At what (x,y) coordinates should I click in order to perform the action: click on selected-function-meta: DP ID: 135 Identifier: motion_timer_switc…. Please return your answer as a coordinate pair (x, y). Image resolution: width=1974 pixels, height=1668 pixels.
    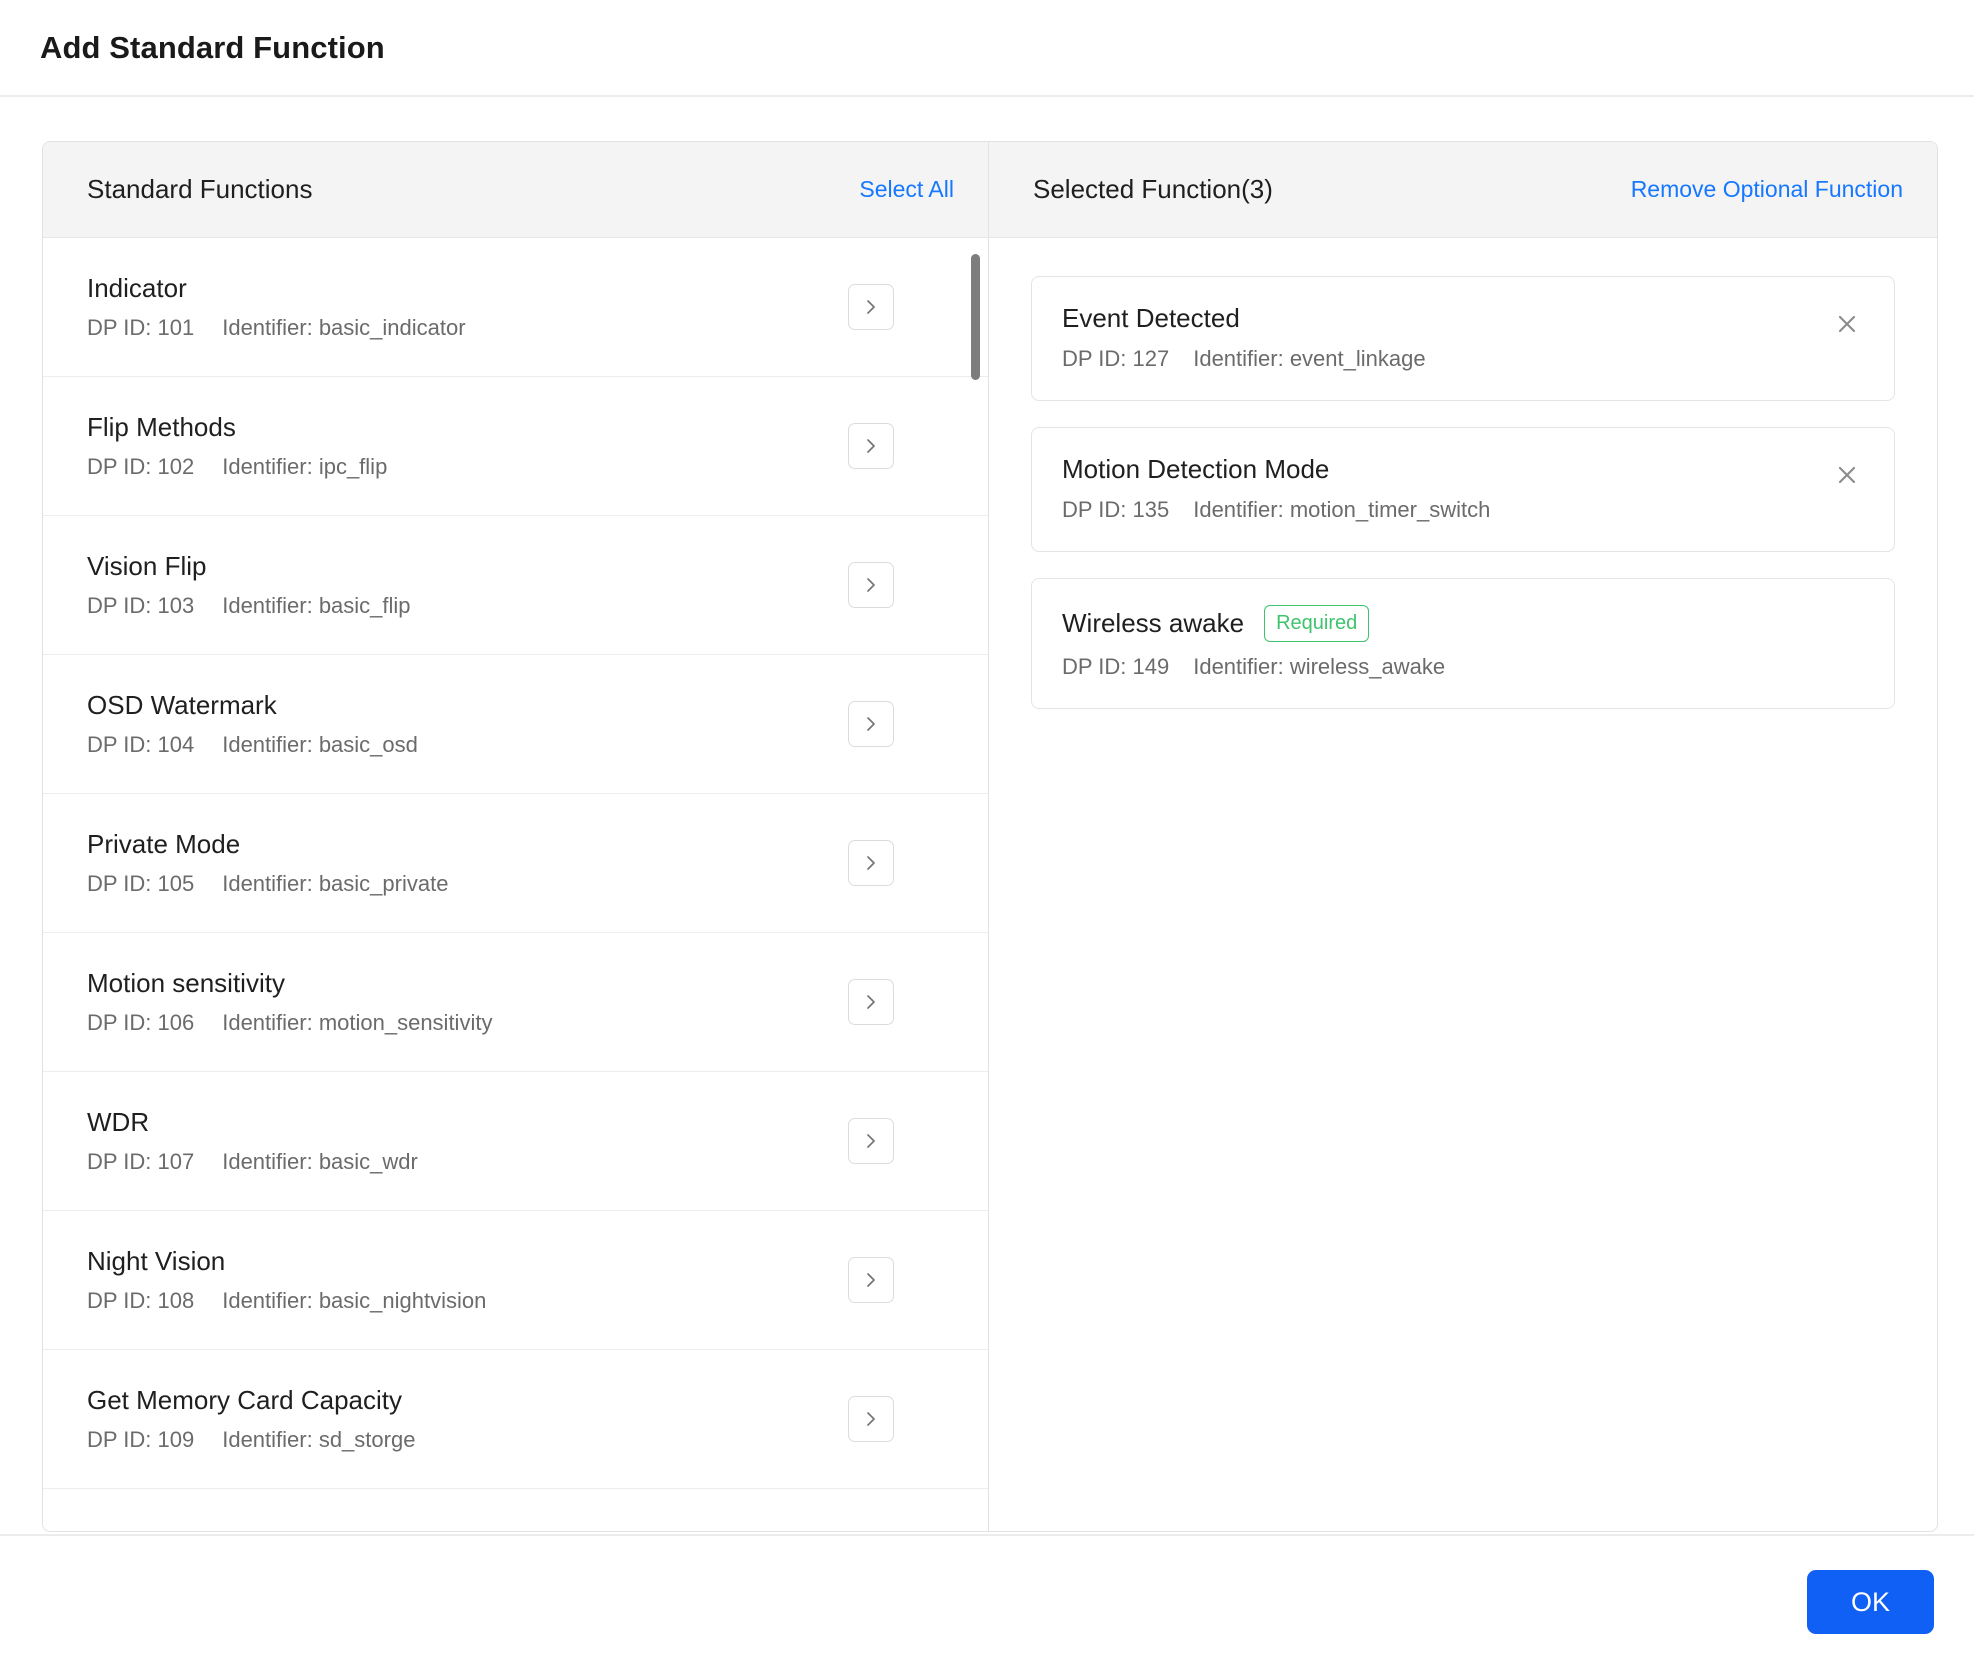
    Looking at the image, I should click on (1276, 510).